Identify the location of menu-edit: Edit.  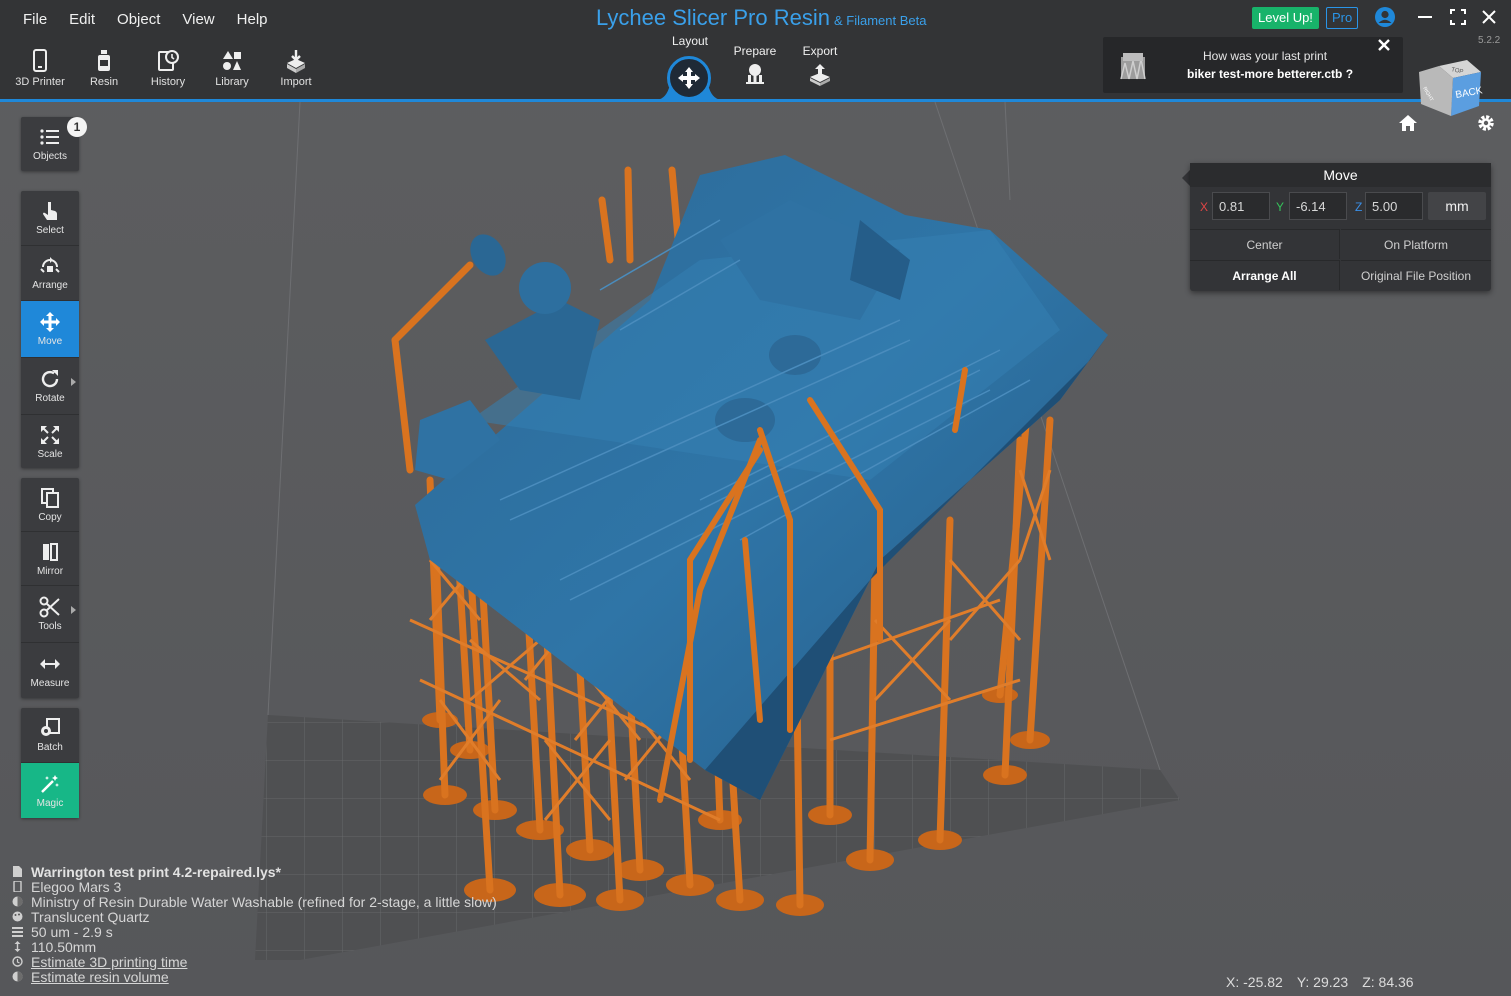
(82, 19).